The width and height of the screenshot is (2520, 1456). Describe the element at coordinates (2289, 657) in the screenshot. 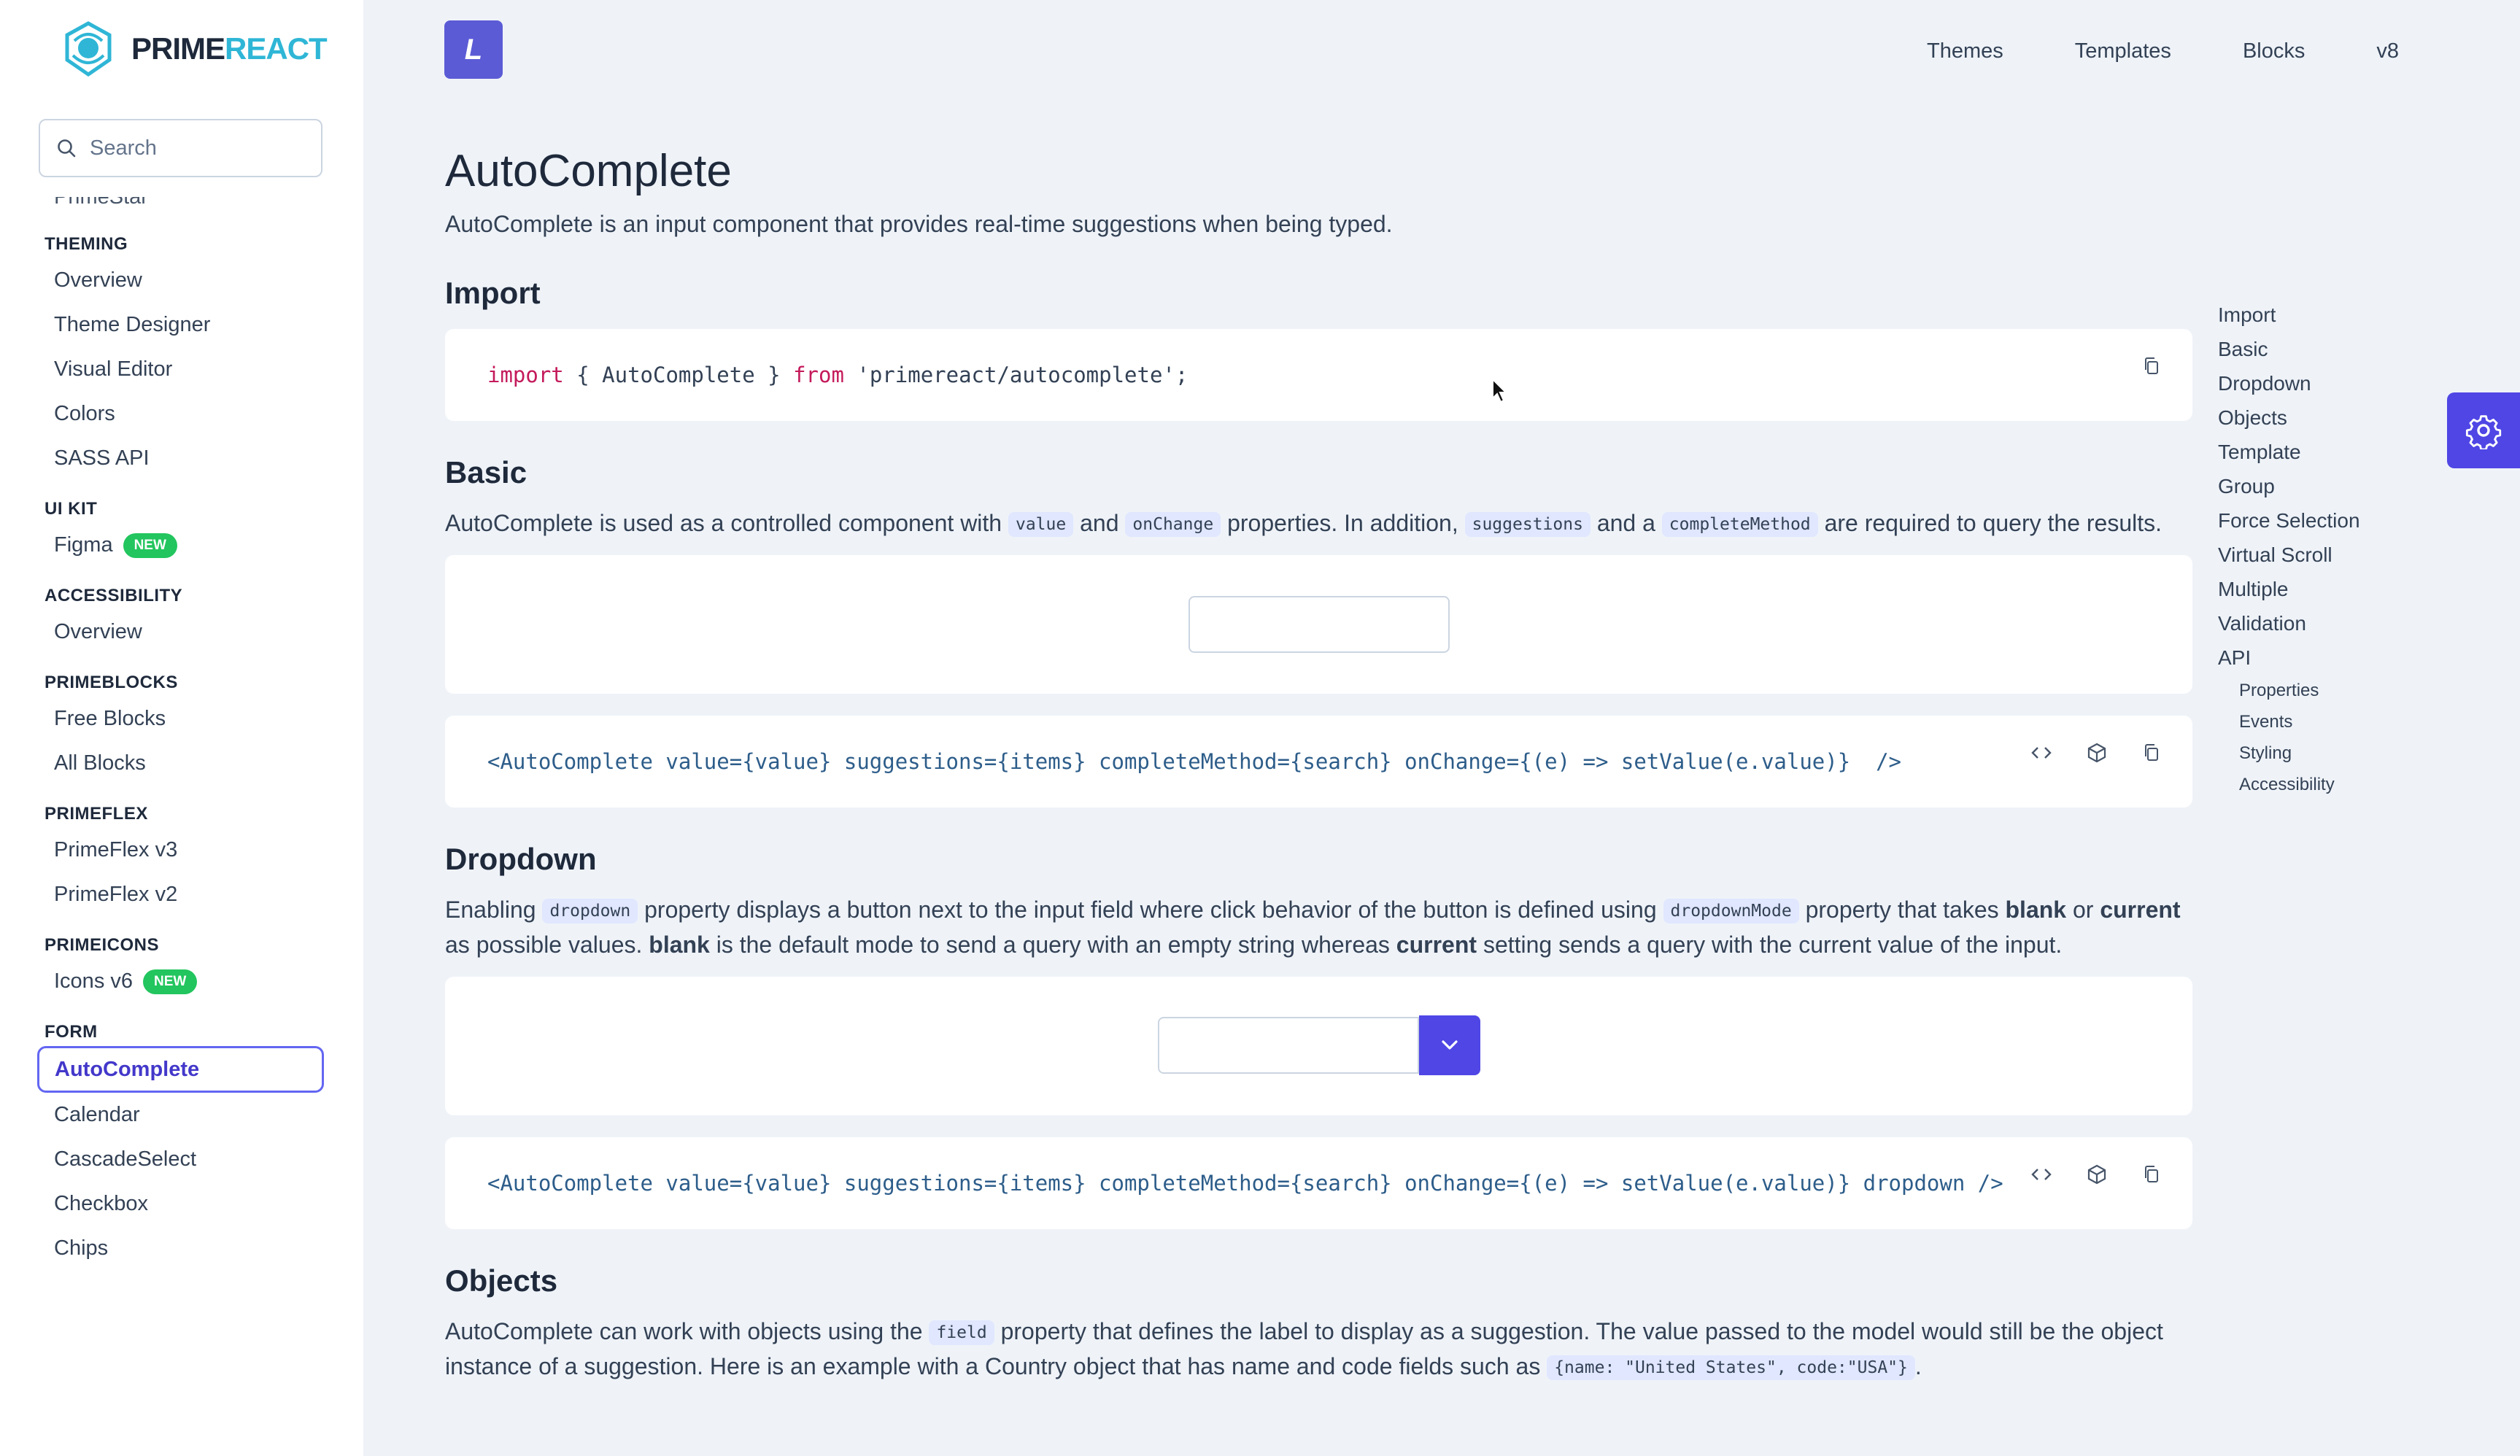

I see `toc-item-api: API` at that location.